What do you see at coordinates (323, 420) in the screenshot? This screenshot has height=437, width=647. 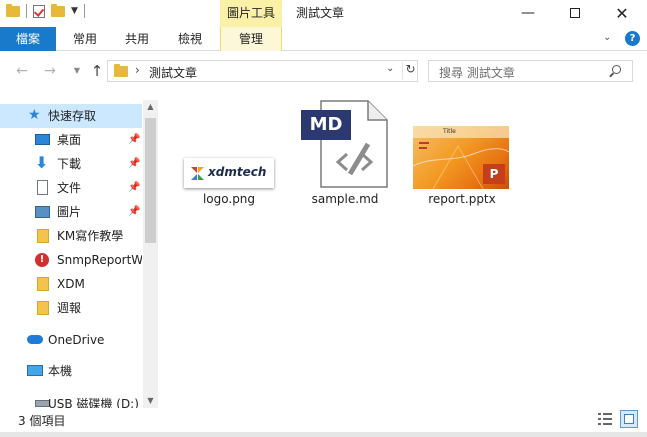 I see `status-bar: 3 個項目` at bounding box center [323, 420].